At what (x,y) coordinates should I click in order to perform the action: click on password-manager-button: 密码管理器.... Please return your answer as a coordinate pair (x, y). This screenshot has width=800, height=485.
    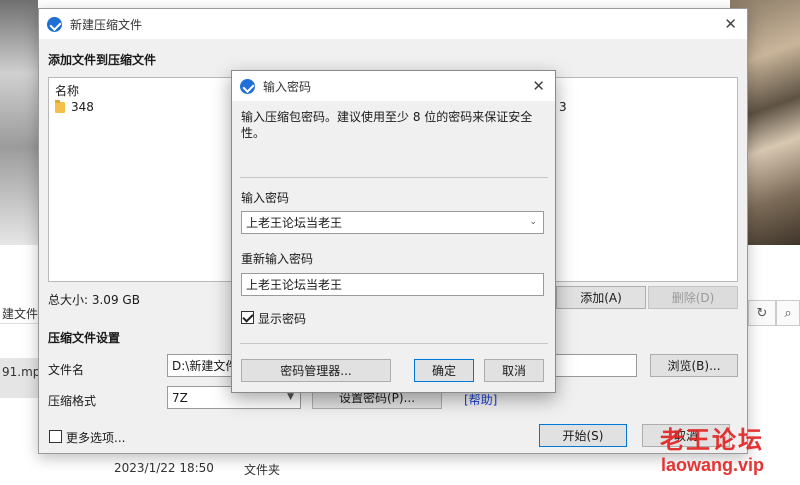
    Looking at the image, I should click on (316, 370).